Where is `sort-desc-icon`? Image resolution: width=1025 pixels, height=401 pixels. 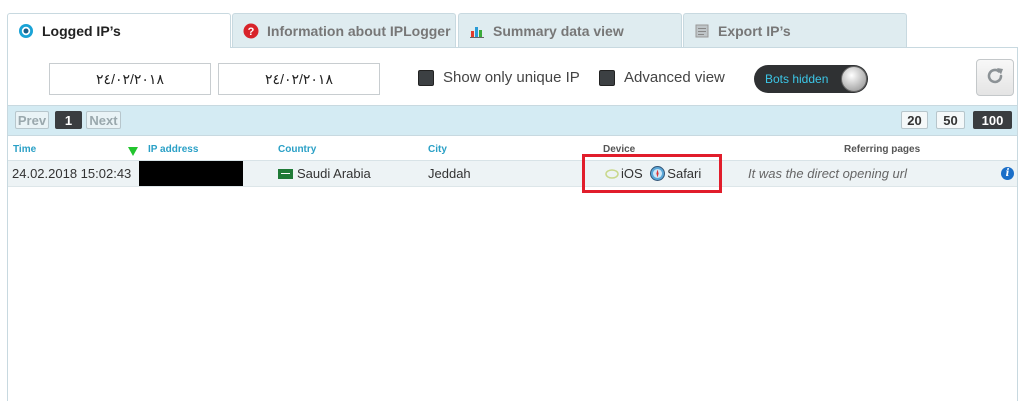
sort-desc-icon is located at coordinates (133, 151).